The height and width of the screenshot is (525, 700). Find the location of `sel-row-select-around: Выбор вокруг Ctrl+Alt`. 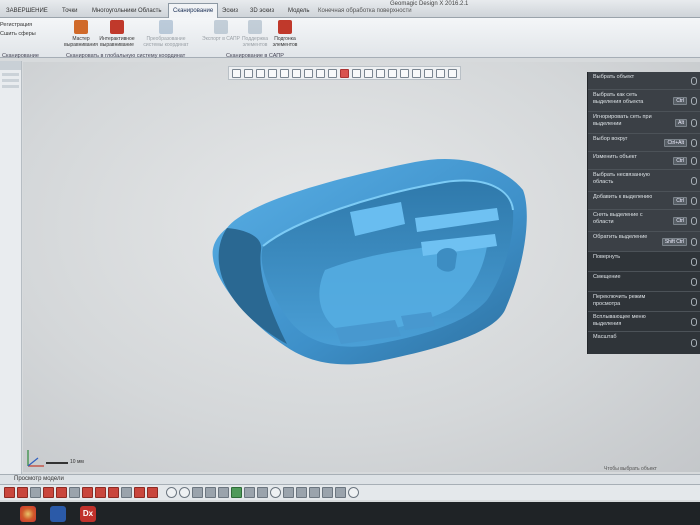

sel-row-select-around: Выбор вокруг Ctrl+Alt is located at coordinates (644, 143).